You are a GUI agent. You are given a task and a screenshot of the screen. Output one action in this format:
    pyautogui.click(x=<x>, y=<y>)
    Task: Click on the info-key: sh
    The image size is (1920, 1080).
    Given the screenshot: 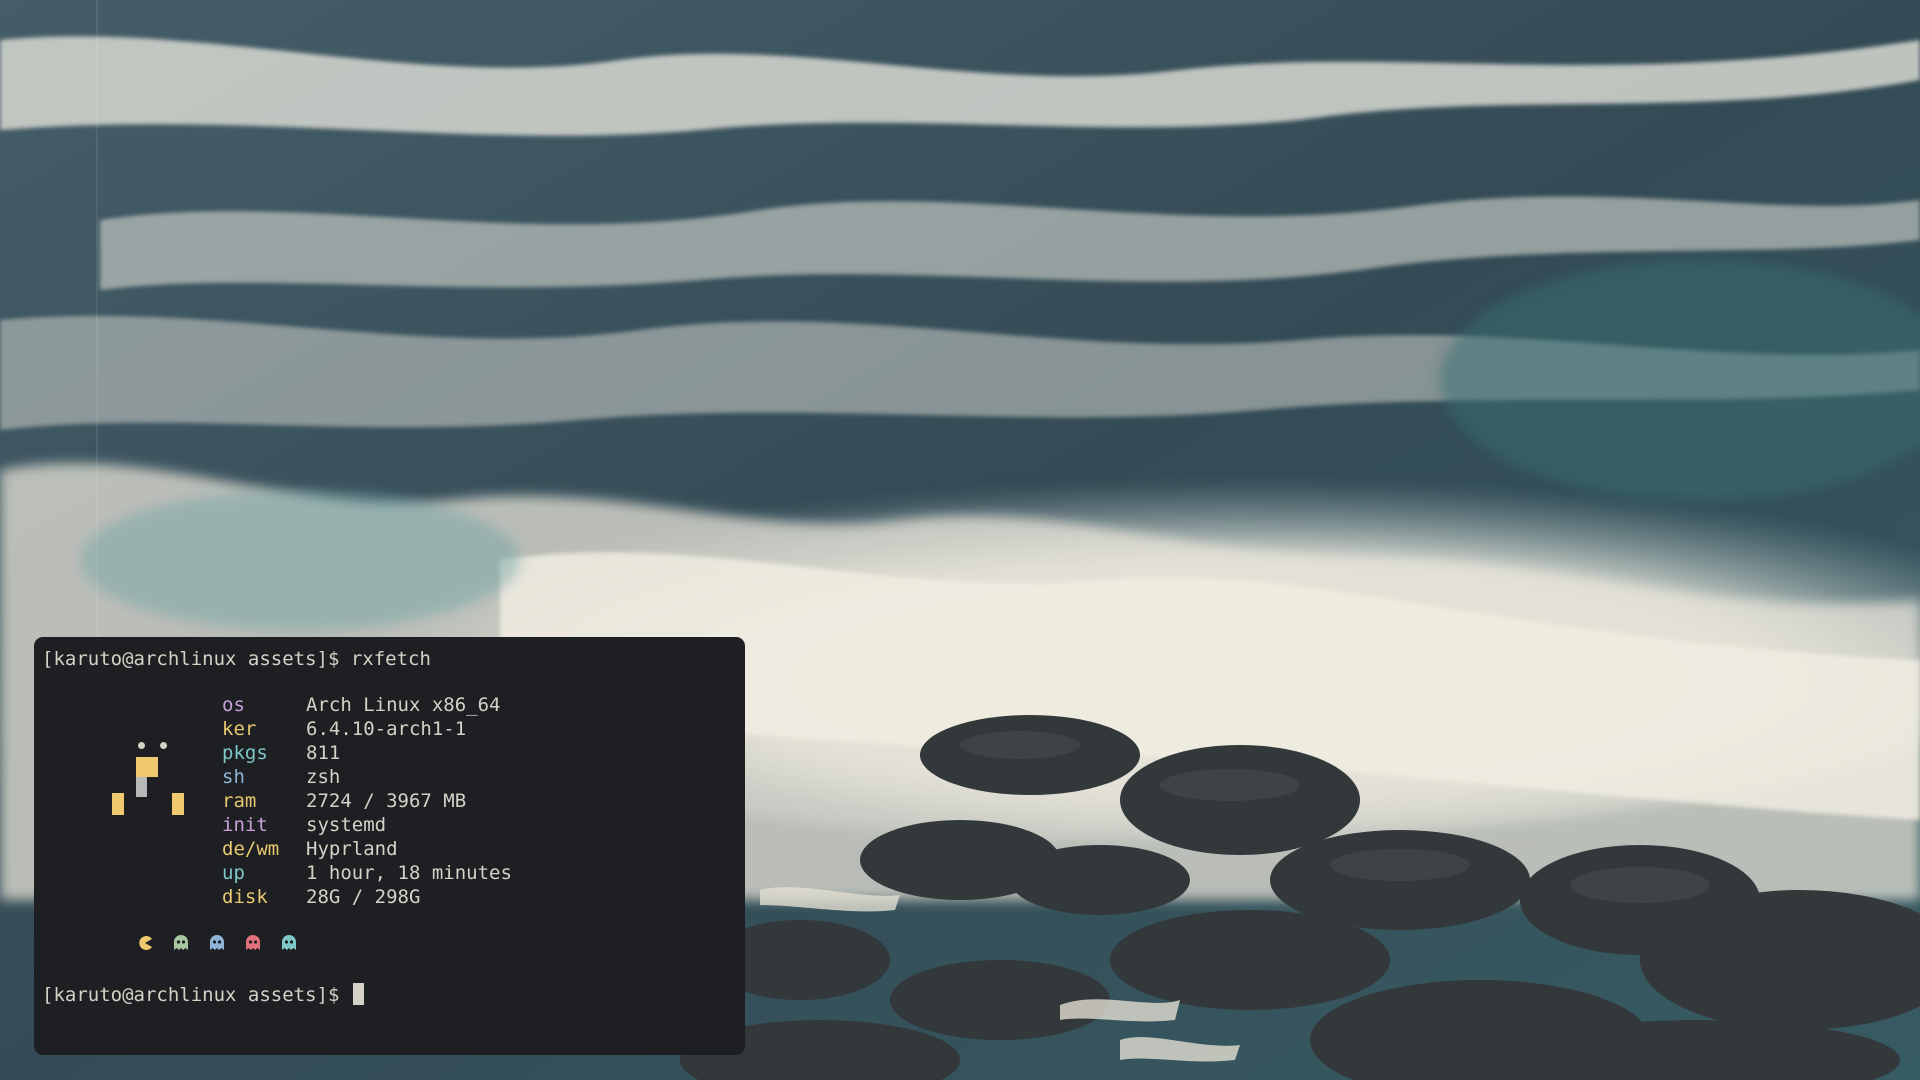 What is the action you would take?
    pyautogui.click(x=233, y=777)
    